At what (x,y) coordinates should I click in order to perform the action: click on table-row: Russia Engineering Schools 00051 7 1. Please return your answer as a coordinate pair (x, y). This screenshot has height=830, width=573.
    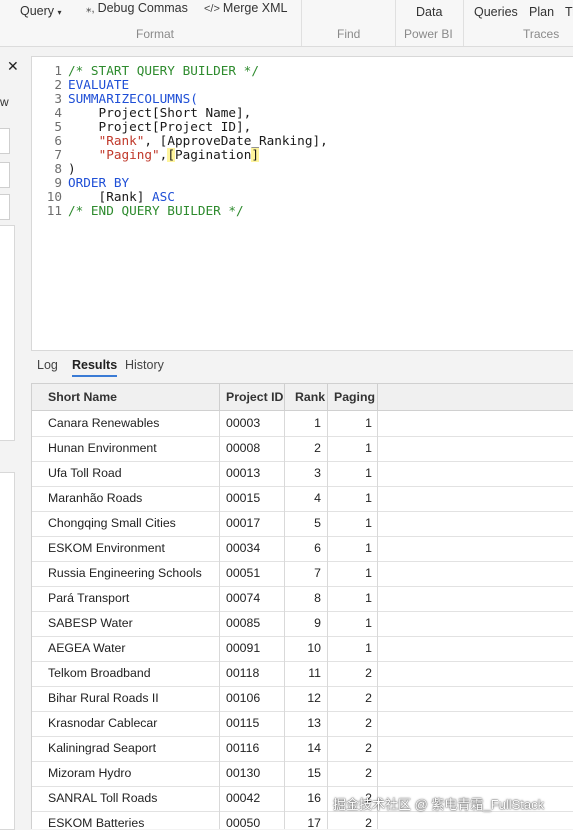
    Looking at the image, I should click on (302, 574).